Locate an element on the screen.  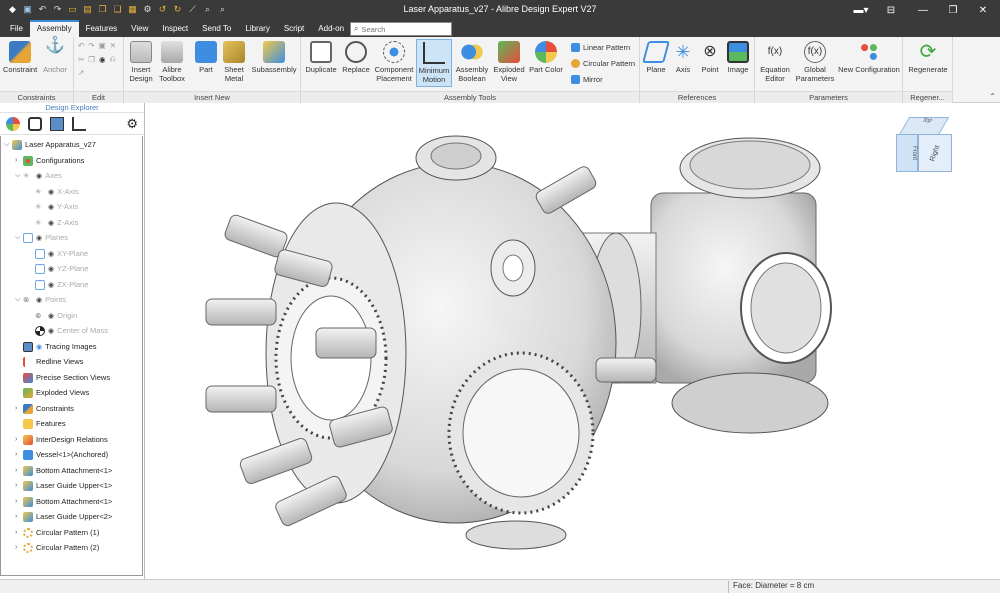
delete-icon: ✕ is located at coordinates (113, 45).